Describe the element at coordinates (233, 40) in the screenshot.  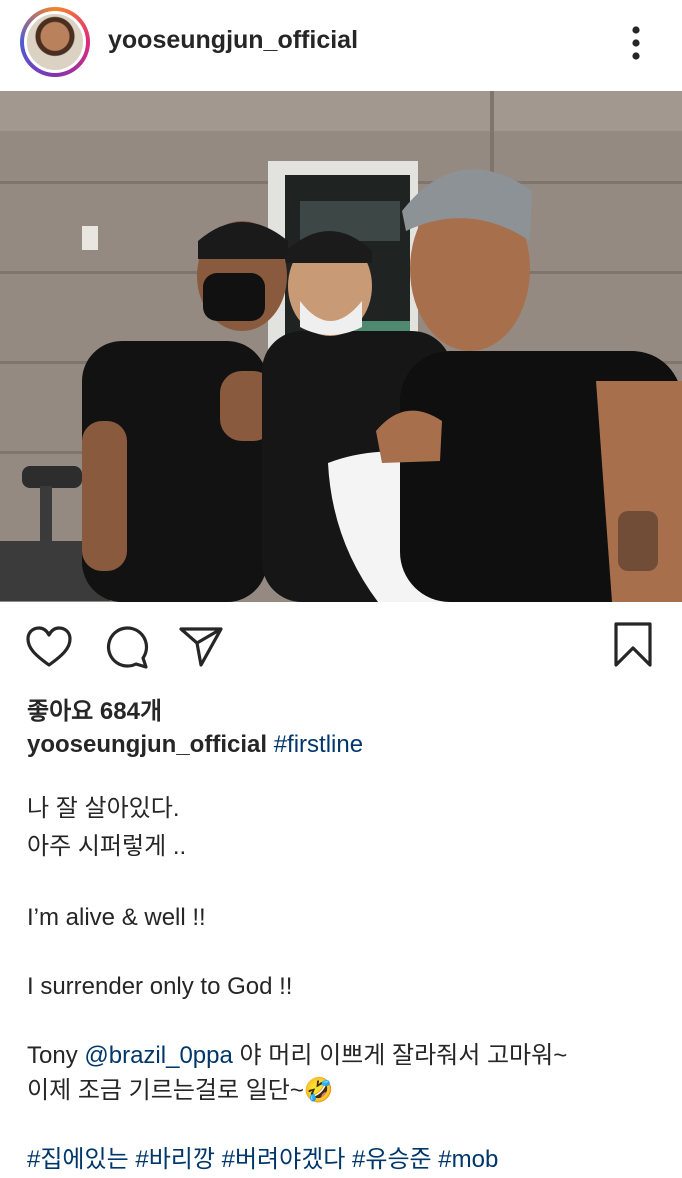
I see `post-username: yooseungjun_official` at that location.